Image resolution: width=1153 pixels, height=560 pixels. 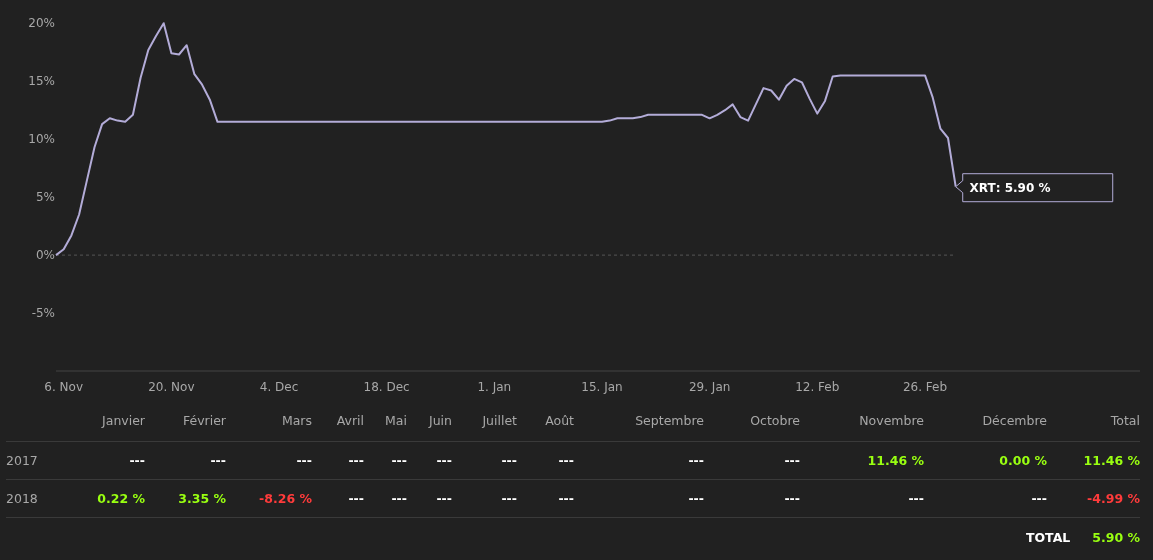 I want to click on x-axis-label: 29. Jan, so click(x=709, y=387).